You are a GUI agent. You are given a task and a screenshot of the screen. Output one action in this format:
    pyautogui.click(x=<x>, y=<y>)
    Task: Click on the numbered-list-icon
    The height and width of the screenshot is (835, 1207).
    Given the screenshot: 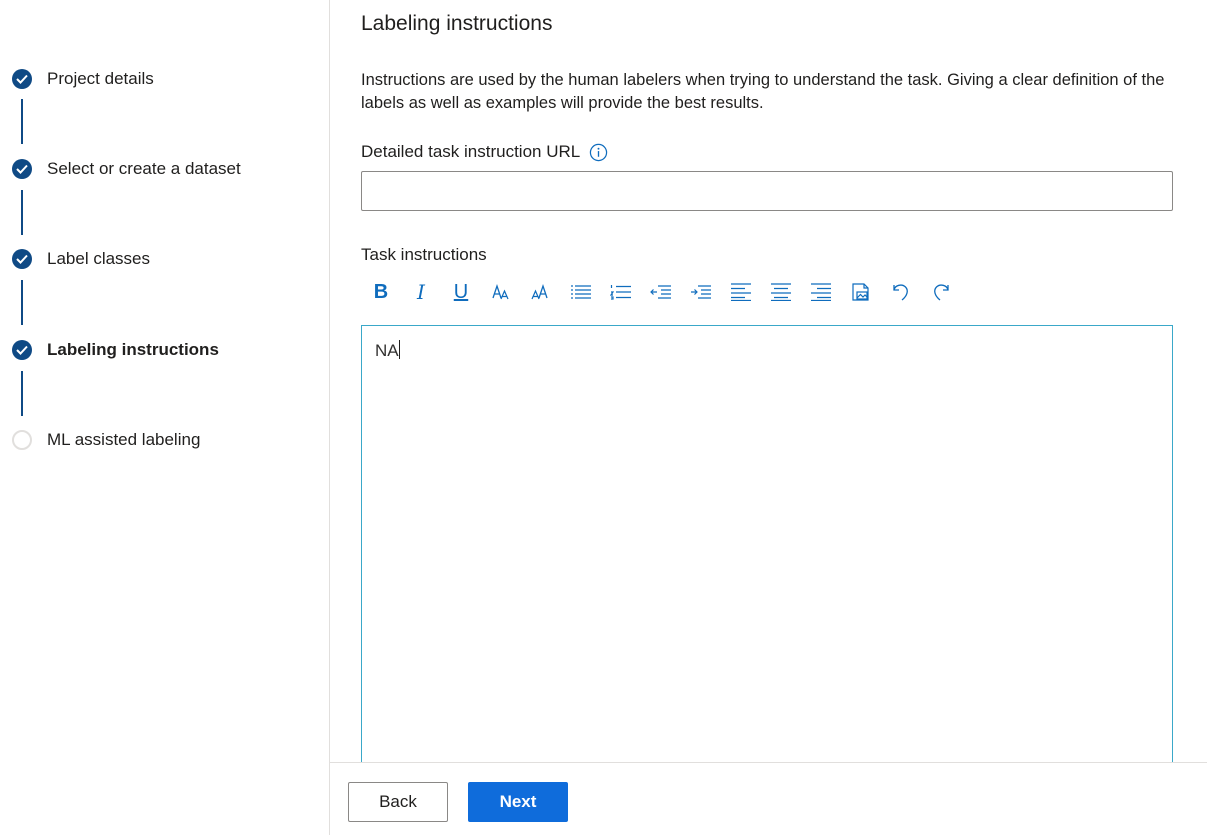 What is the action you would take?
    pyautogui.click(x=620, y=292)
    